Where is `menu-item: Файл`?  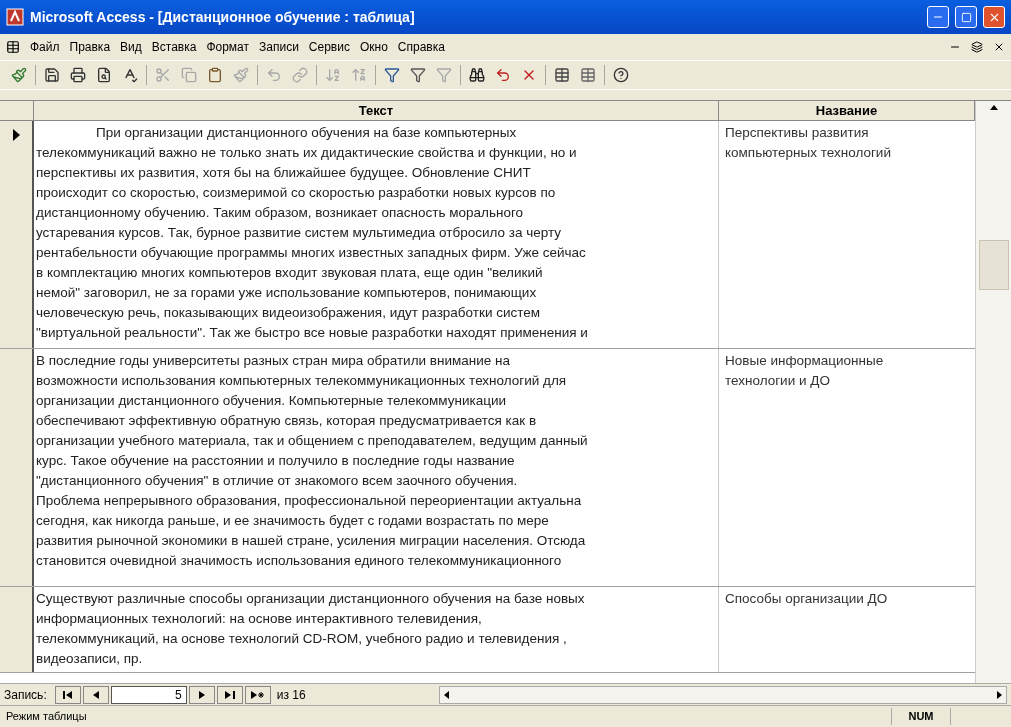 menu-item: Файл is located at coordinates (45, 47).